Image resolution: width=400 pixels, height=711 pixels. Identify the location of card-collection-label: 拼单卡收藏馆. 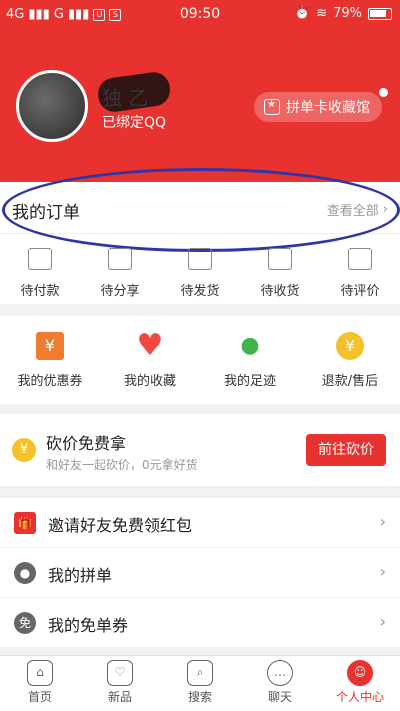
(328, 108).